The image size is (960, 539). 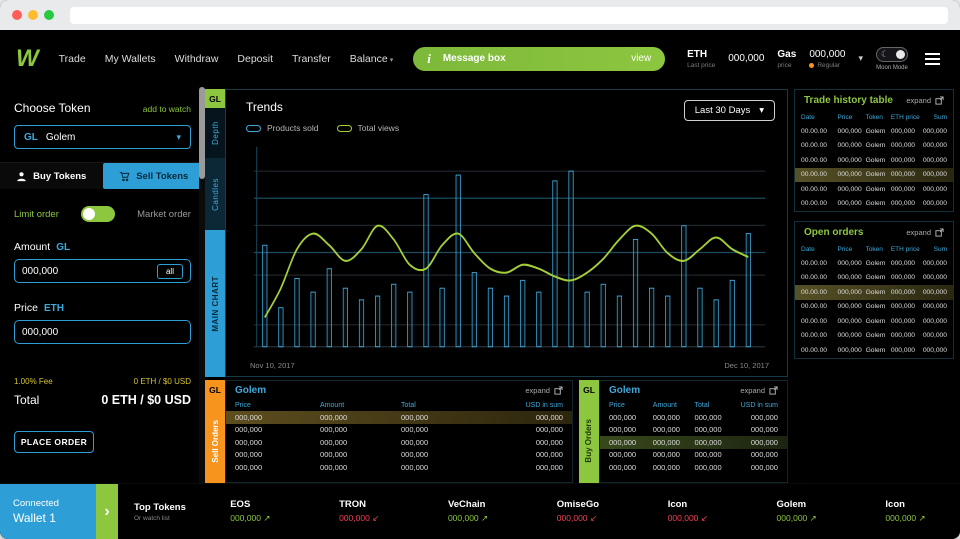 What do you see at coordinates (250, 511) in the screenshot?
I see `ticker-token: EOS 000,000 ↗` at bounding box center [250, 511].